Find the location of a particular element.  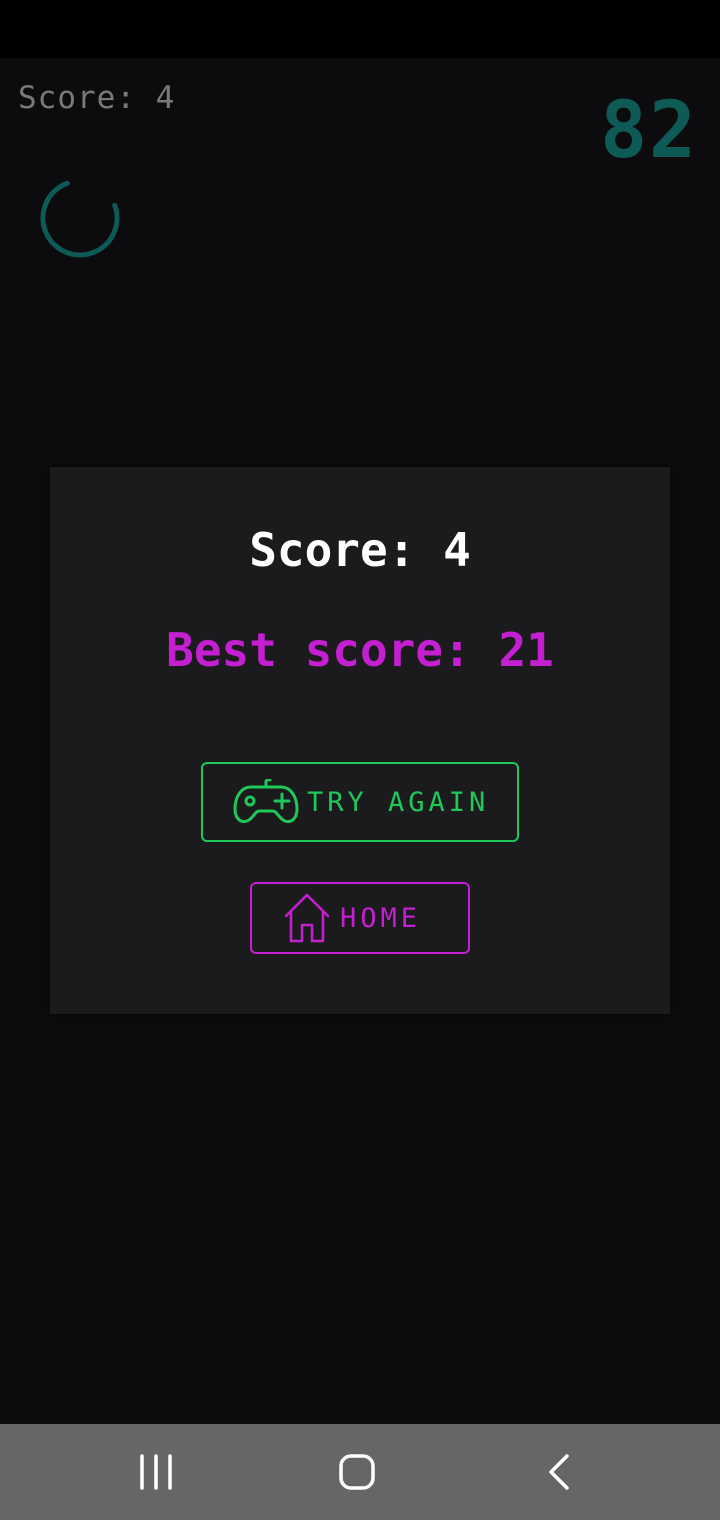

try-again-button: TRY AGAIN is located at coordinates (360, 802).